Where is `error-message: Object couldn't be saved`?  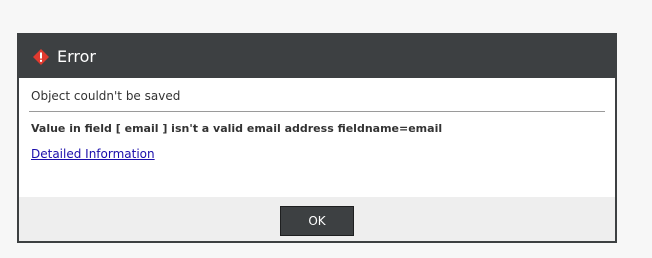
error-message: Object couldn't be saved is located at coordinates (317, 95).